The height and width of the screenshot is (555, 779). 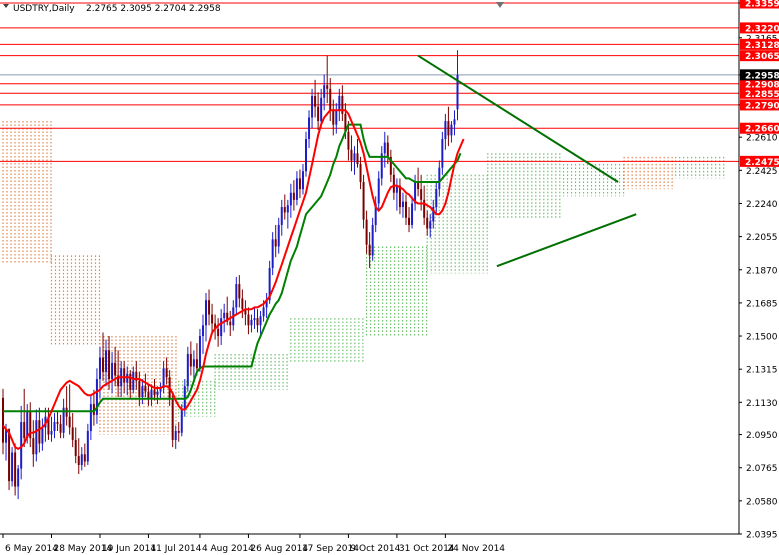 I want to click on level-label-8: 2.2475, so click(x=762, y=163).